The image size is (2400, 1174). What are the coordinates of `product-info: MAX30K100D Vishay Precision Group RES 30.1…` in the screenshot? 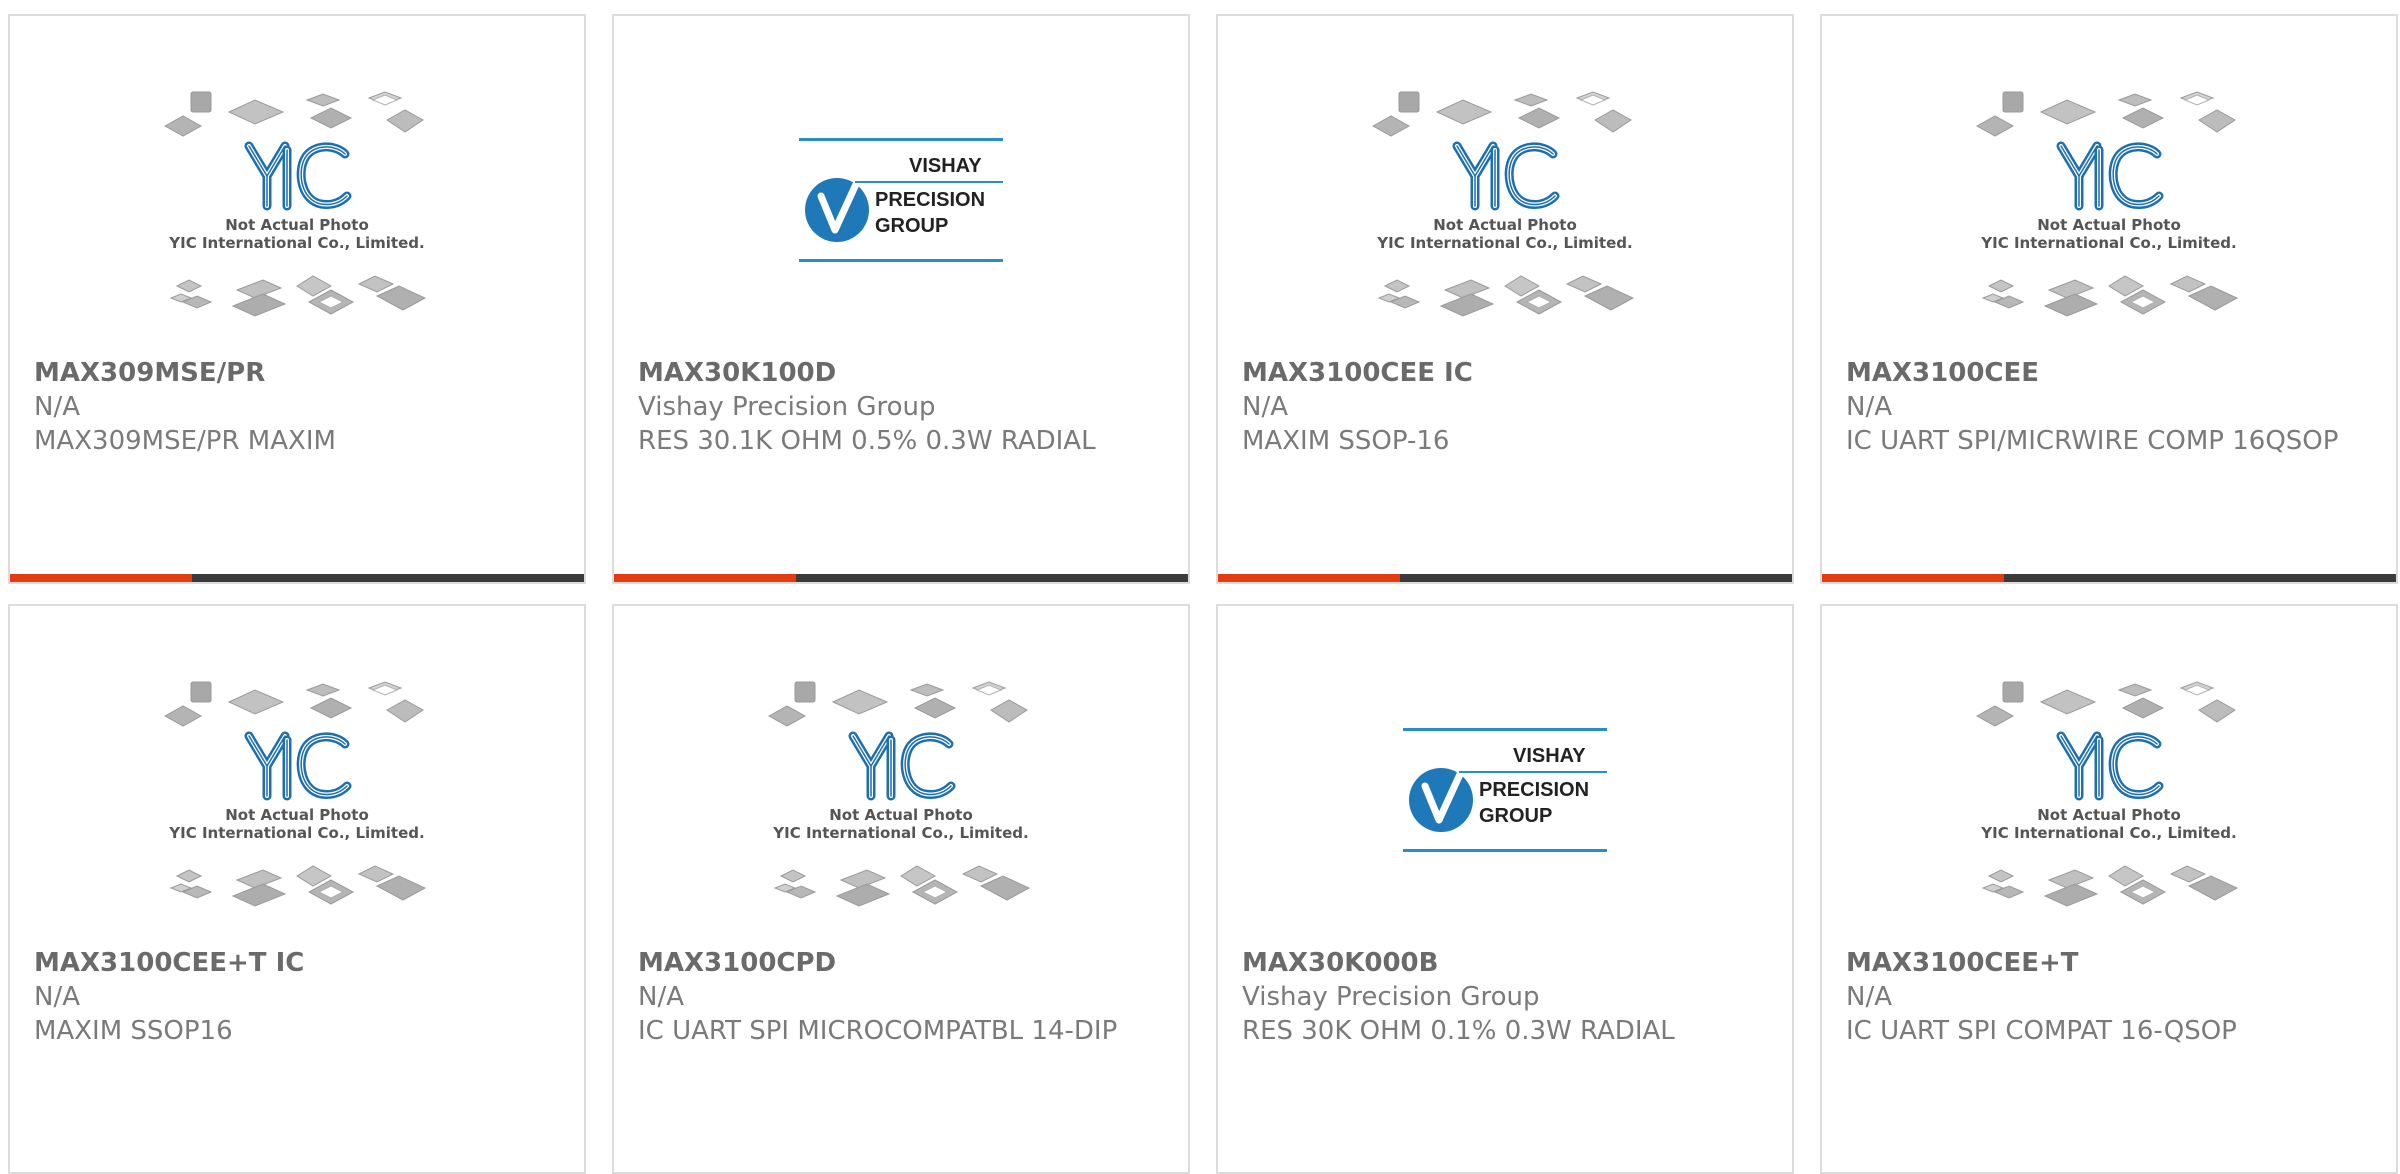 It's located at (903, 407).